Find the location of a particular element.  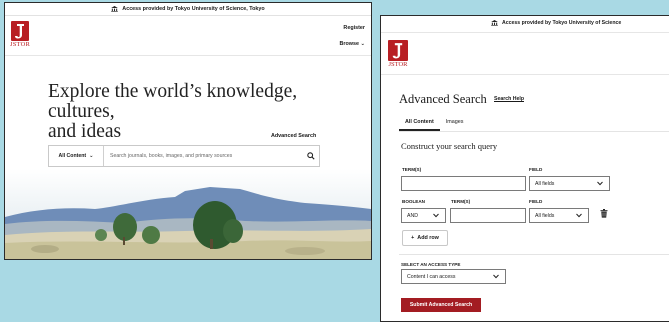

search-help-link: Search Help is located at coordinates (509, 99).